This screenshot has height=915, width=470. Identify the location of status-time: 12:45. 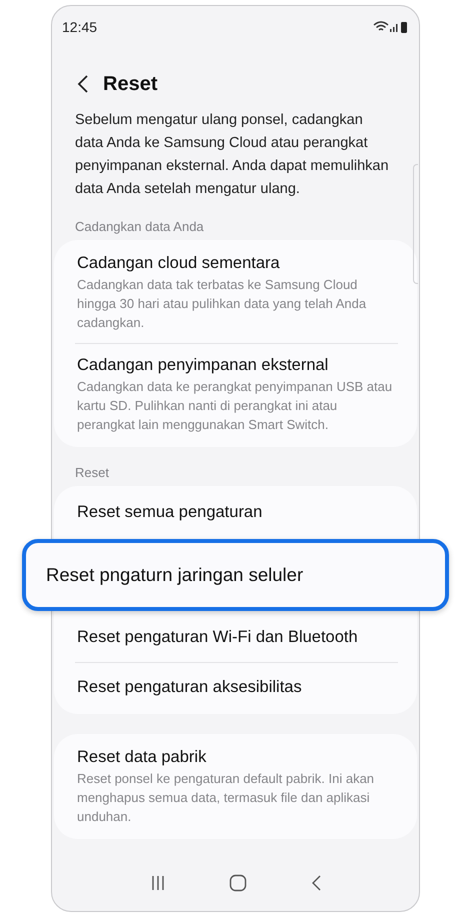
(80, 27).